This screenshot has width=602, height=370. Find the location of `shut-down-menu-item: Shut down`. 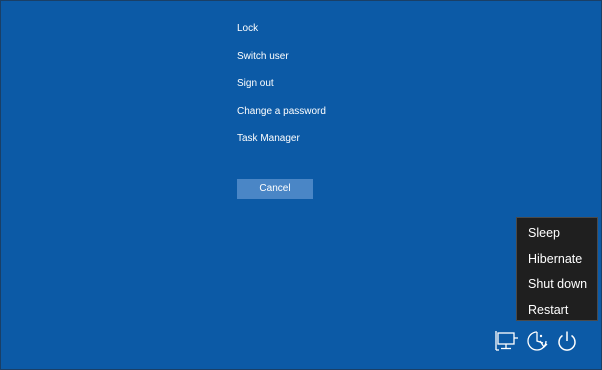

shut-down-menu-item: Shut down is located at coordinates (557, 285).